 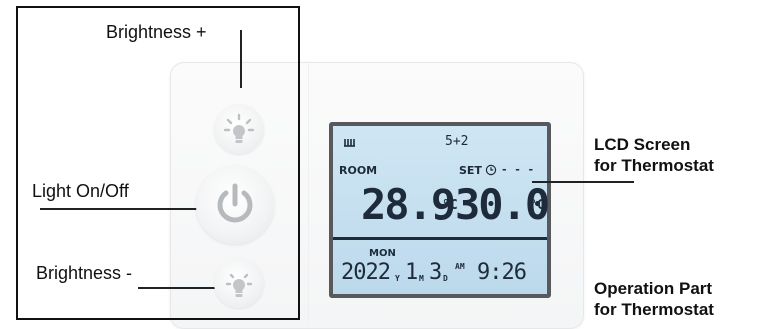 What do you see at coordinates (241, 59) in the screenshot?
I see `brightness-plus-leader` at bounding box center [241, 59].